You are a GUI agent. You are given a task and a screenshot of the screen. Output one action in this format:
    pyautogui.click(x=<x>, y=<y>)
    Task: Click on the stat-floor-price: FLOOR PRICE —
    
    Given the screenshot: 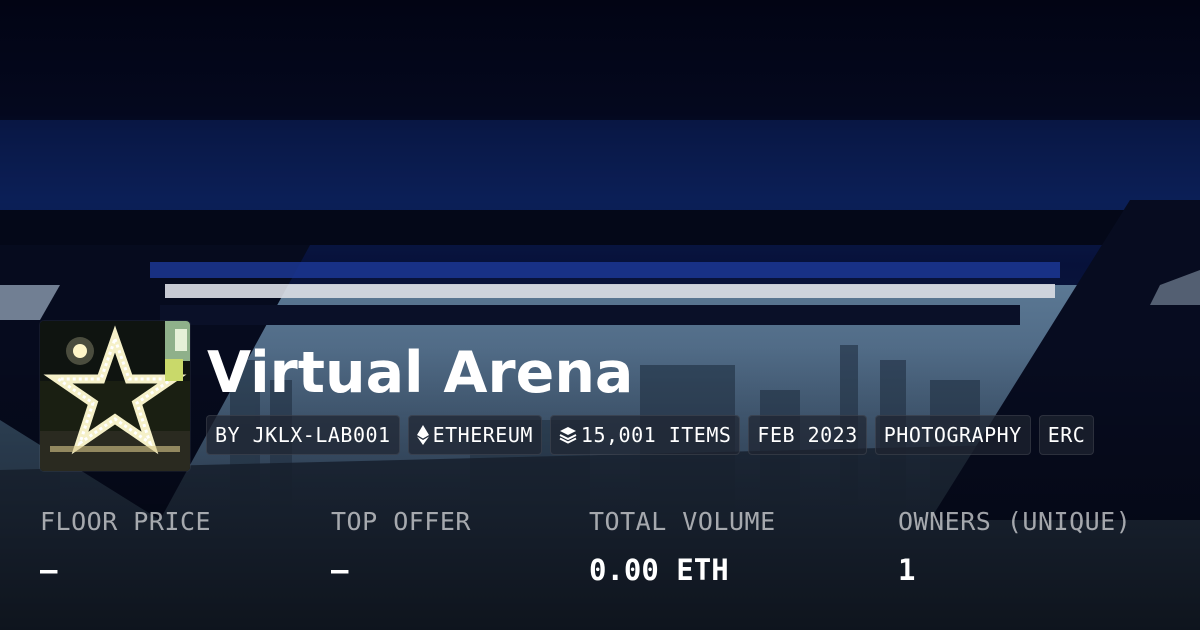 What is the action you would take?
    pyautogui.click(x=125, y=548)
    